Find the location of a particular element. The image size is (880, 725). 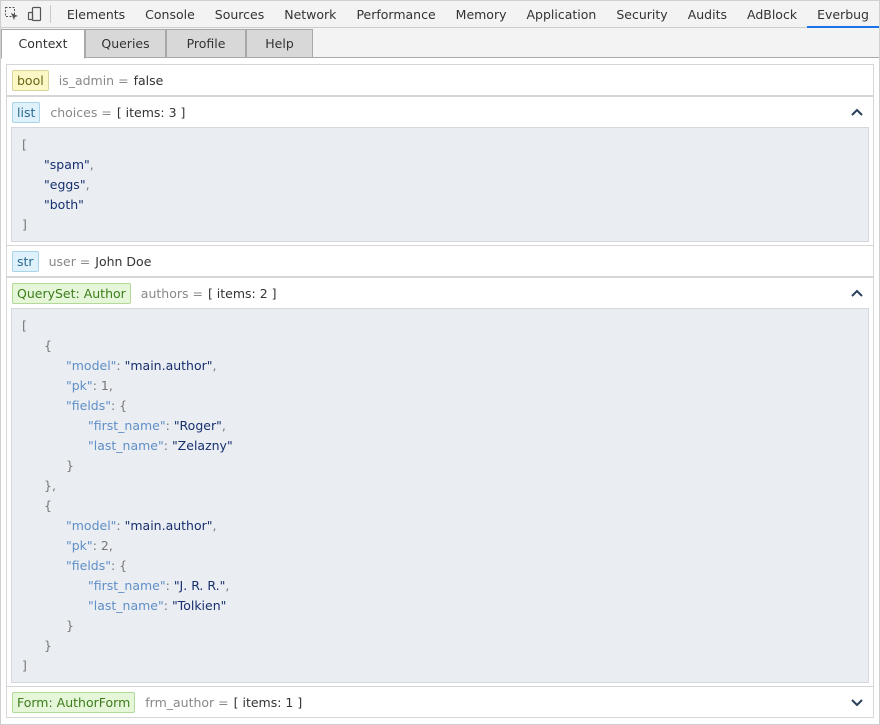

variable-value: John Doe is located at coordinates (123, 261).